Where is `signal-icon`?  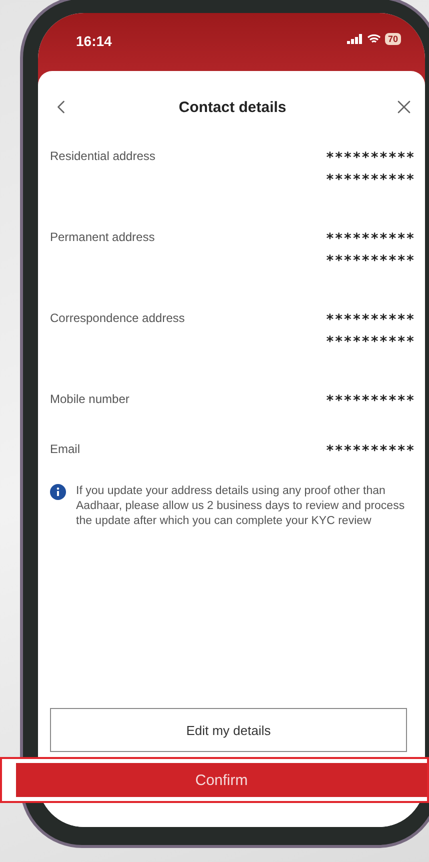
signal-icon is located at coordinates (354, 39).